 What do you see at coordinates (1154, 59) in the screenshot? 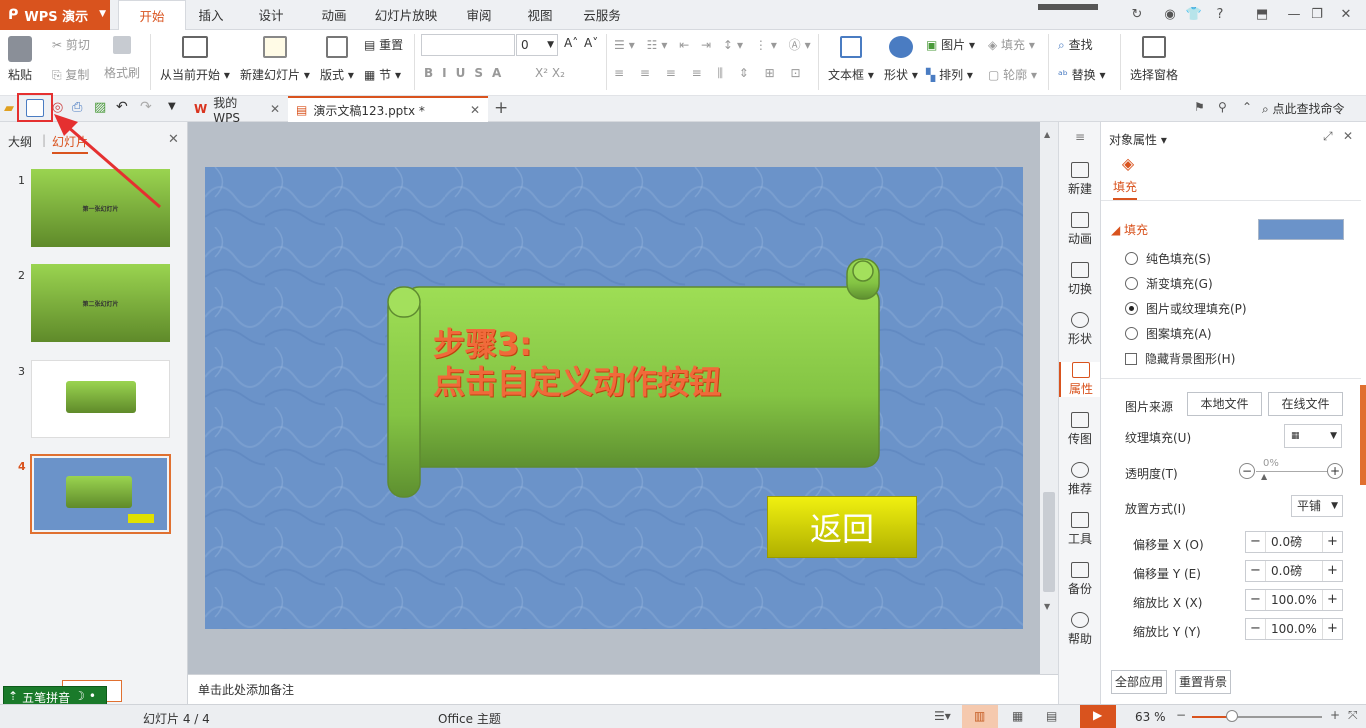
I see `selection-pane-button: 选择窗格` at bounding box center [1154, 59].